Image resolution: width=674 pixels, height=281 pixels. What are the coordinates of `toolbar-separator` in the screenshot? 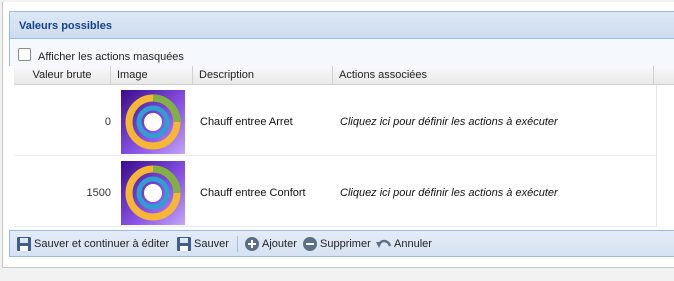 It's located at (237, 244).